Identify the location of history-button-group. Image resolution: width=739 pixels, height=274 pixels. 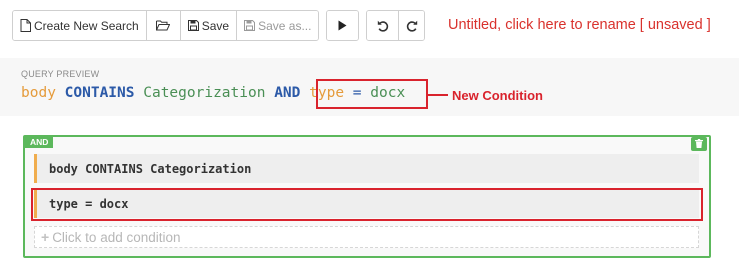
(396, 25).